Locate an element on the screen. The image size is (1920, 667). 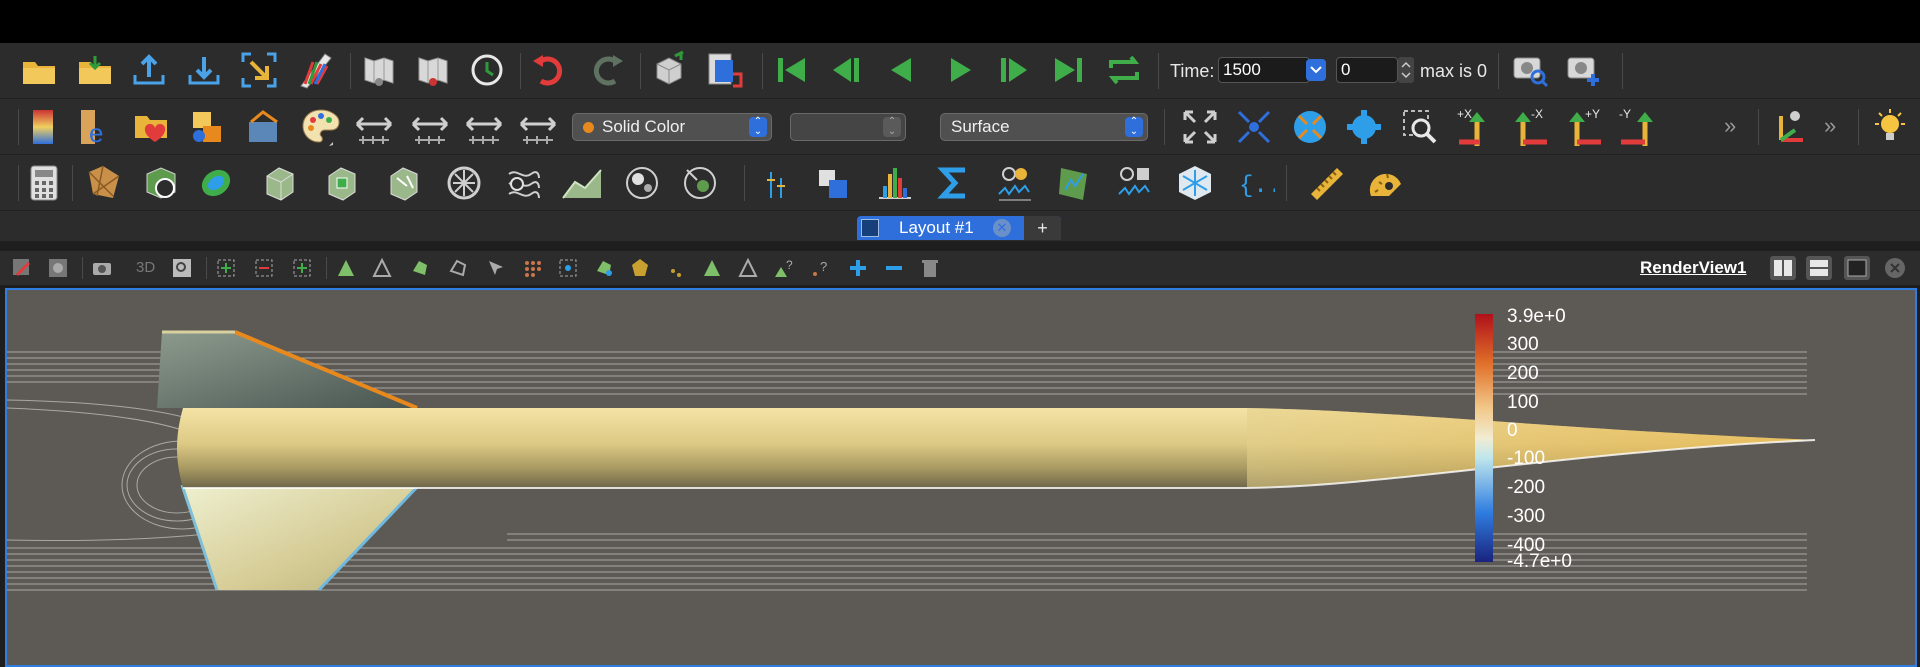
time-dropdown-button is located at coordinates (1316, 70).